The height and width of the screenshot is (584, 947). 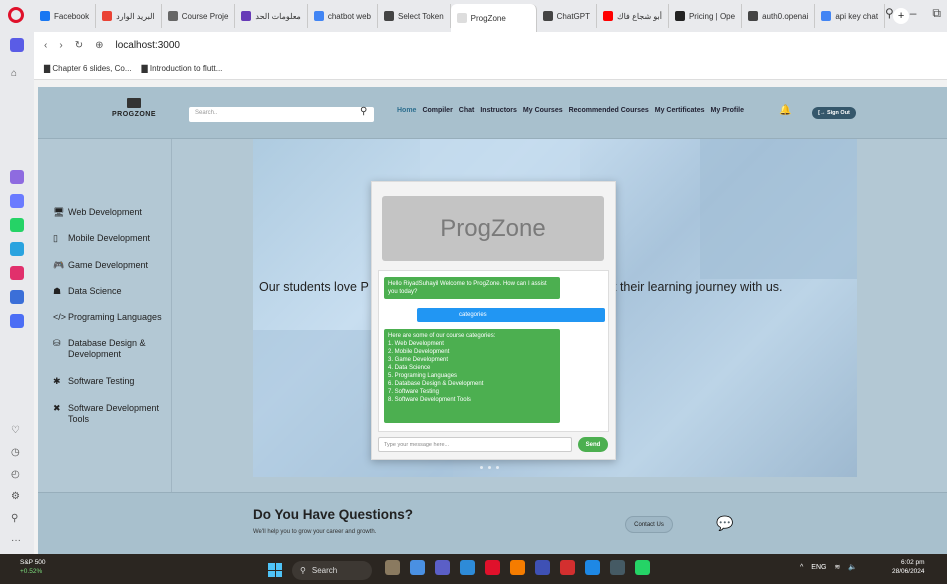 I want to click on nav-instructors: Instructors, so click(x=498, y=110).